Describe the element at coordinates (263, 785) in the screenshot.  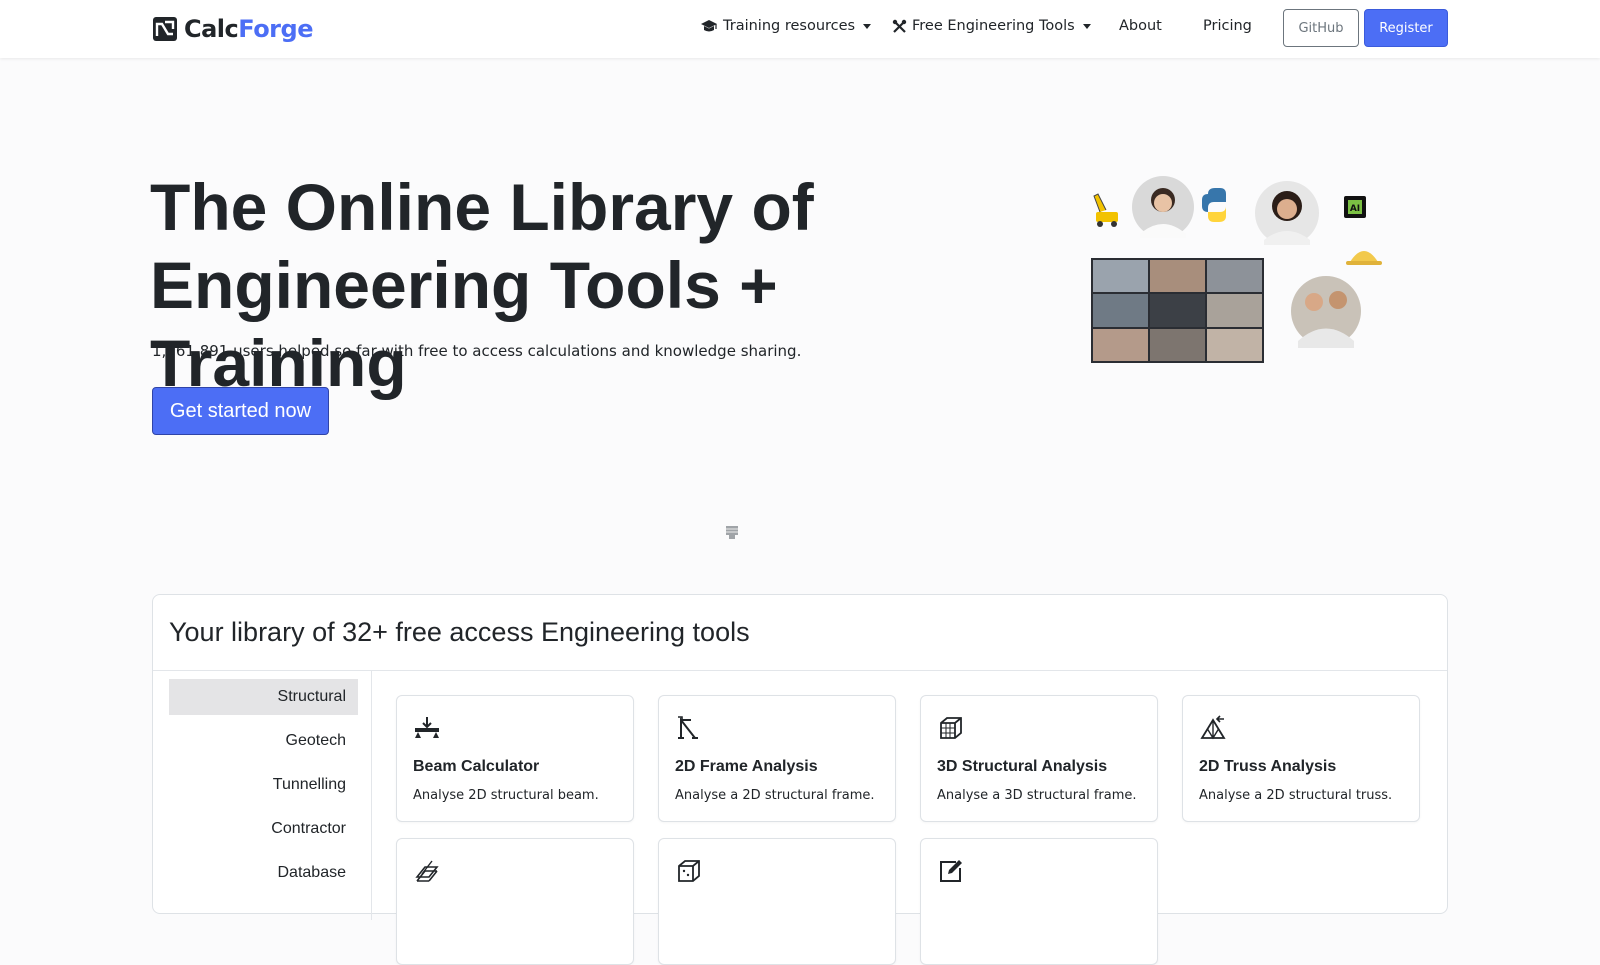
I see `category-tunnelling: Tunnelling` at that location.